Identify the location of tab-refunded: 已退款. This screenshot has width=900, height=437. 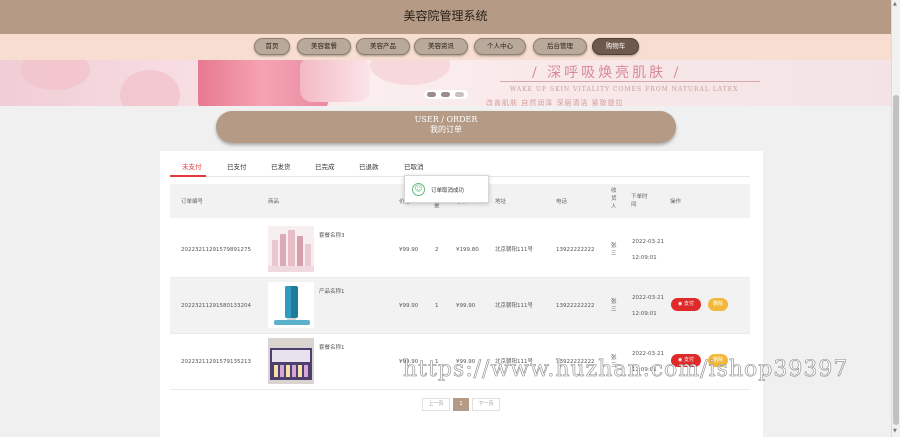
(369, 166).